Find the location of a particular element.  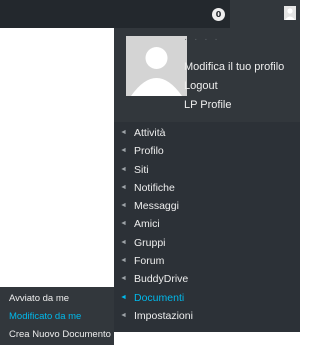

menu-item-amici: ◄ Amici is located at coordinates (207, 224).